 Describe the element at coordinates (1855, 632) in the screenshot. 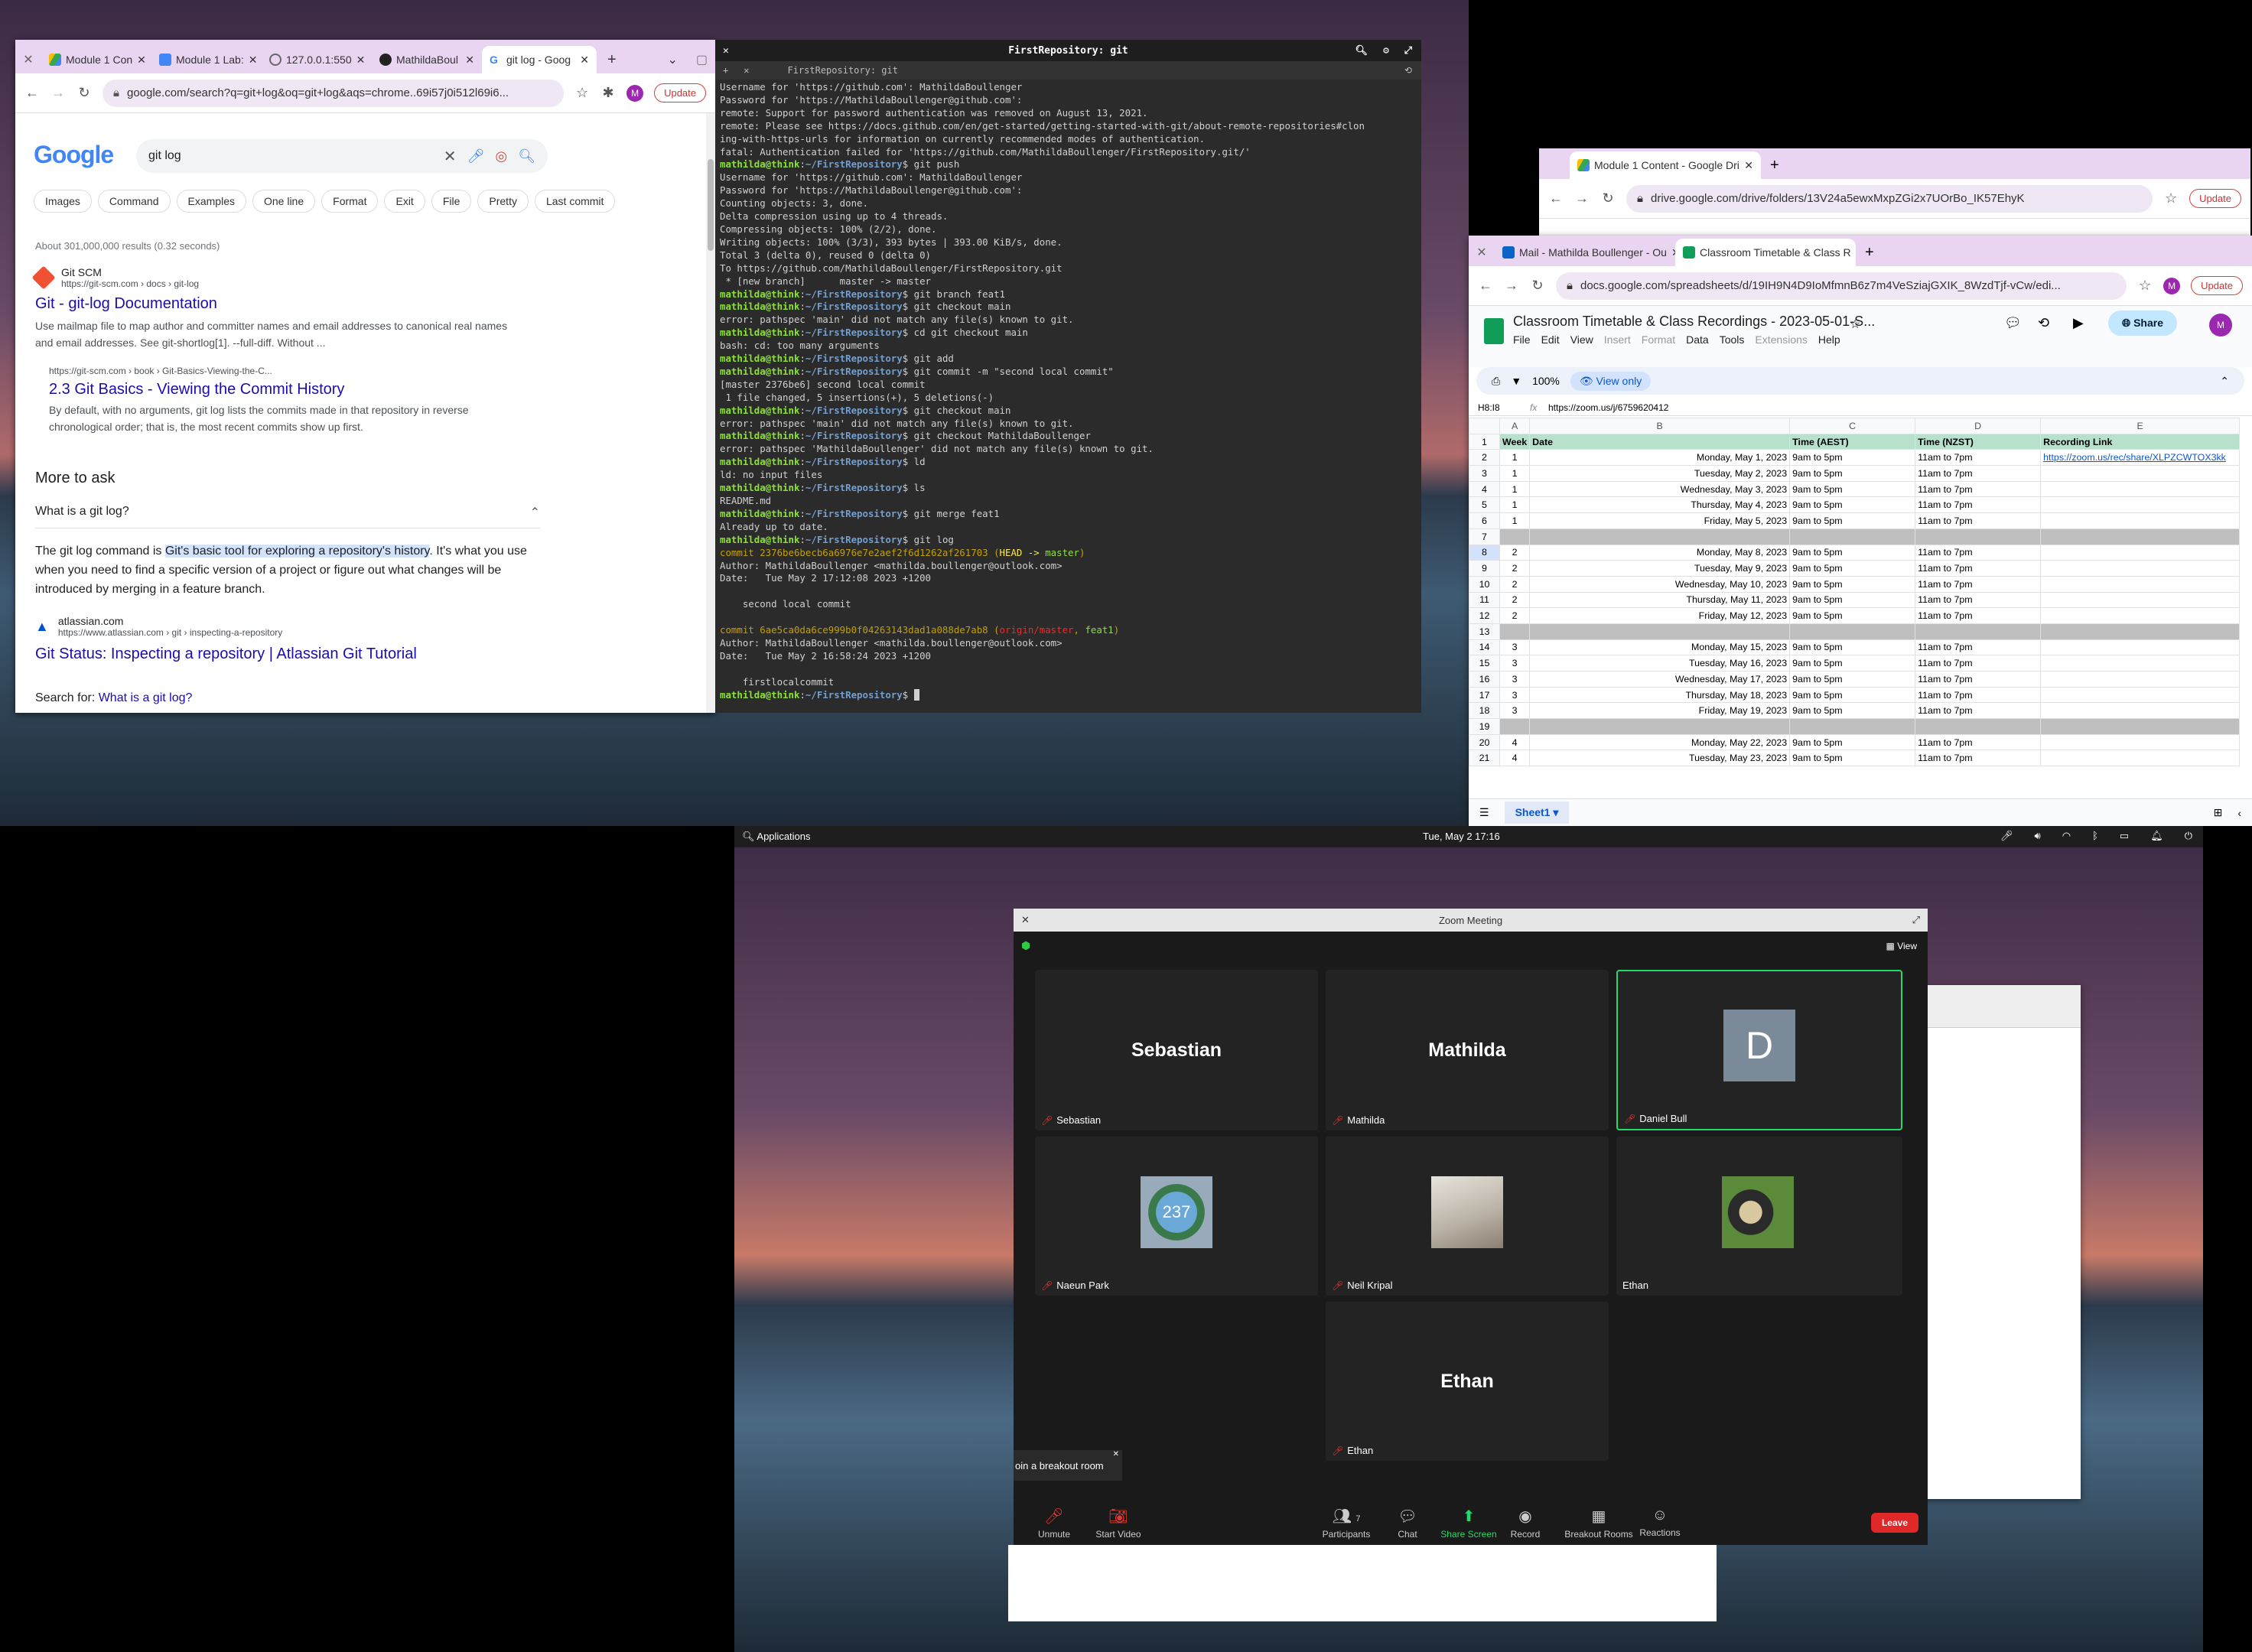

I see `table-row: 13` at that location.